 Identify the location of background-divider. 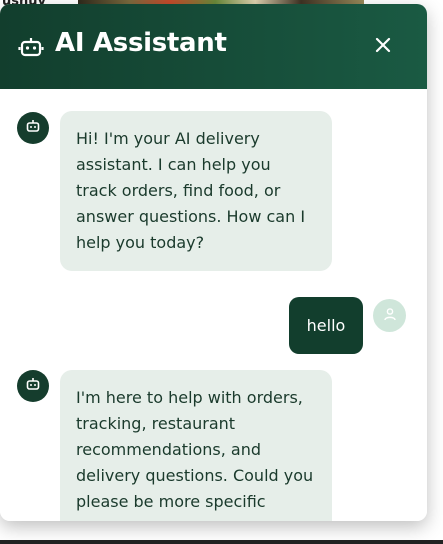
(221, 542).